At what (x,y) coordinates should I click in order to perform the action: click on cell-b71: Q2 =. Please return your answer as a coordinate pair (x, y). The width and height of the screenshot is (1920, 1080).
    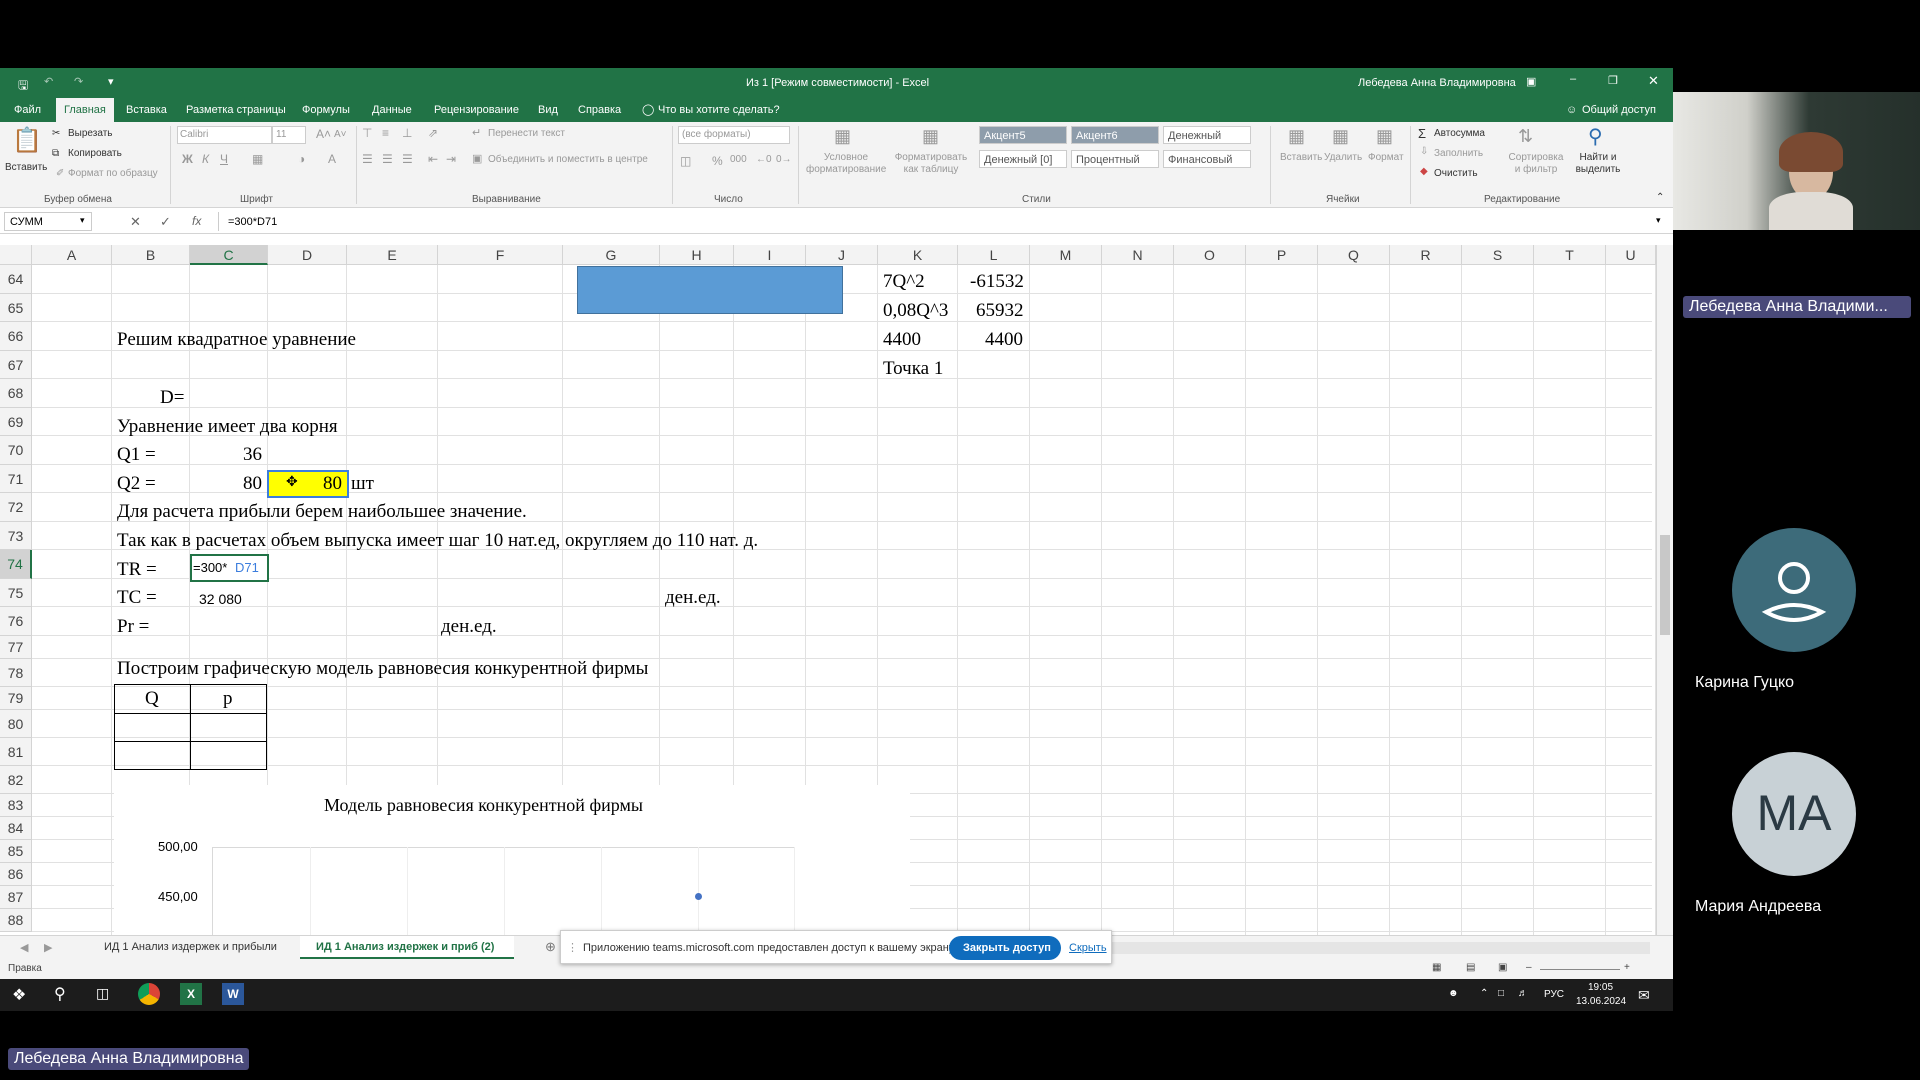
    Looking at the image, I should click on (136, 484).